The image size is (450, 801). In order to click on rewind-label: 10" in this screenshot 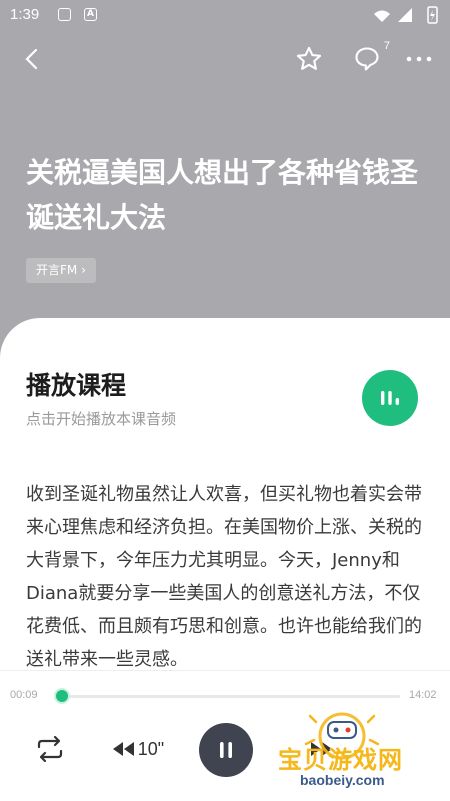, I will do `click(151, 748)`.